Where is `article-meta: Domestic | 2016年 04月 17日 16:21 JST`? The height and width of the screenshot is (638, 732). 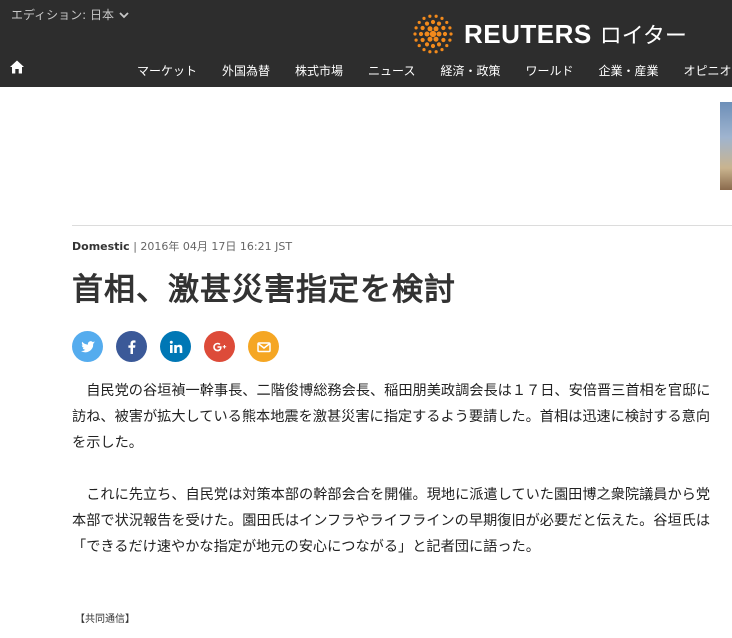
article-meta: Domestic | 2016年 04月 17日 16:21 JST is located at coordinates (182, 246).